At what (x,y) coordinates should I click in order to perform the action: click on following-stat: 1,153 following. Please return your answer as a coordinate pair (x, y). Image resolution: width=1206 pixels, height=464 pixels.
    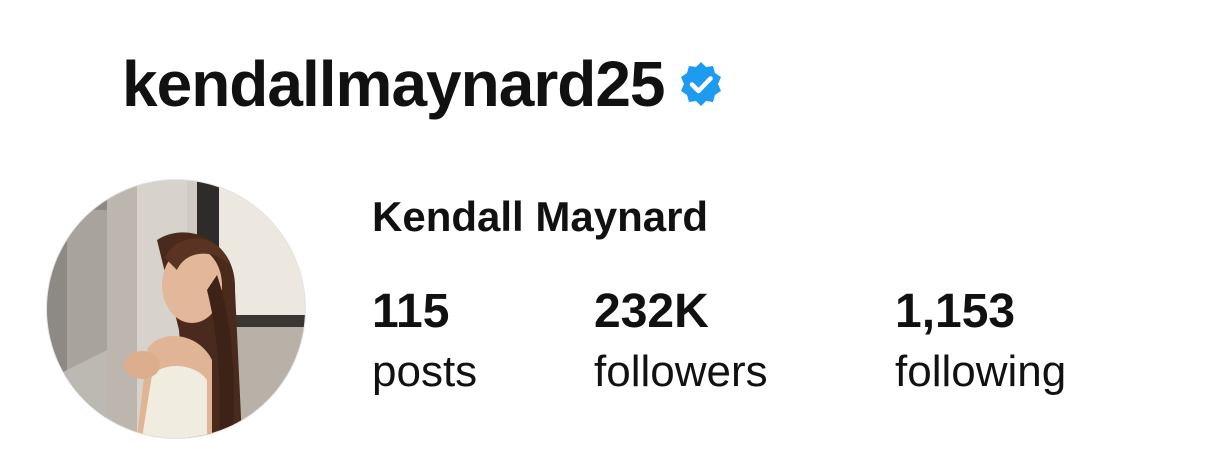
    Looking at the image, I should click on (980, 341).